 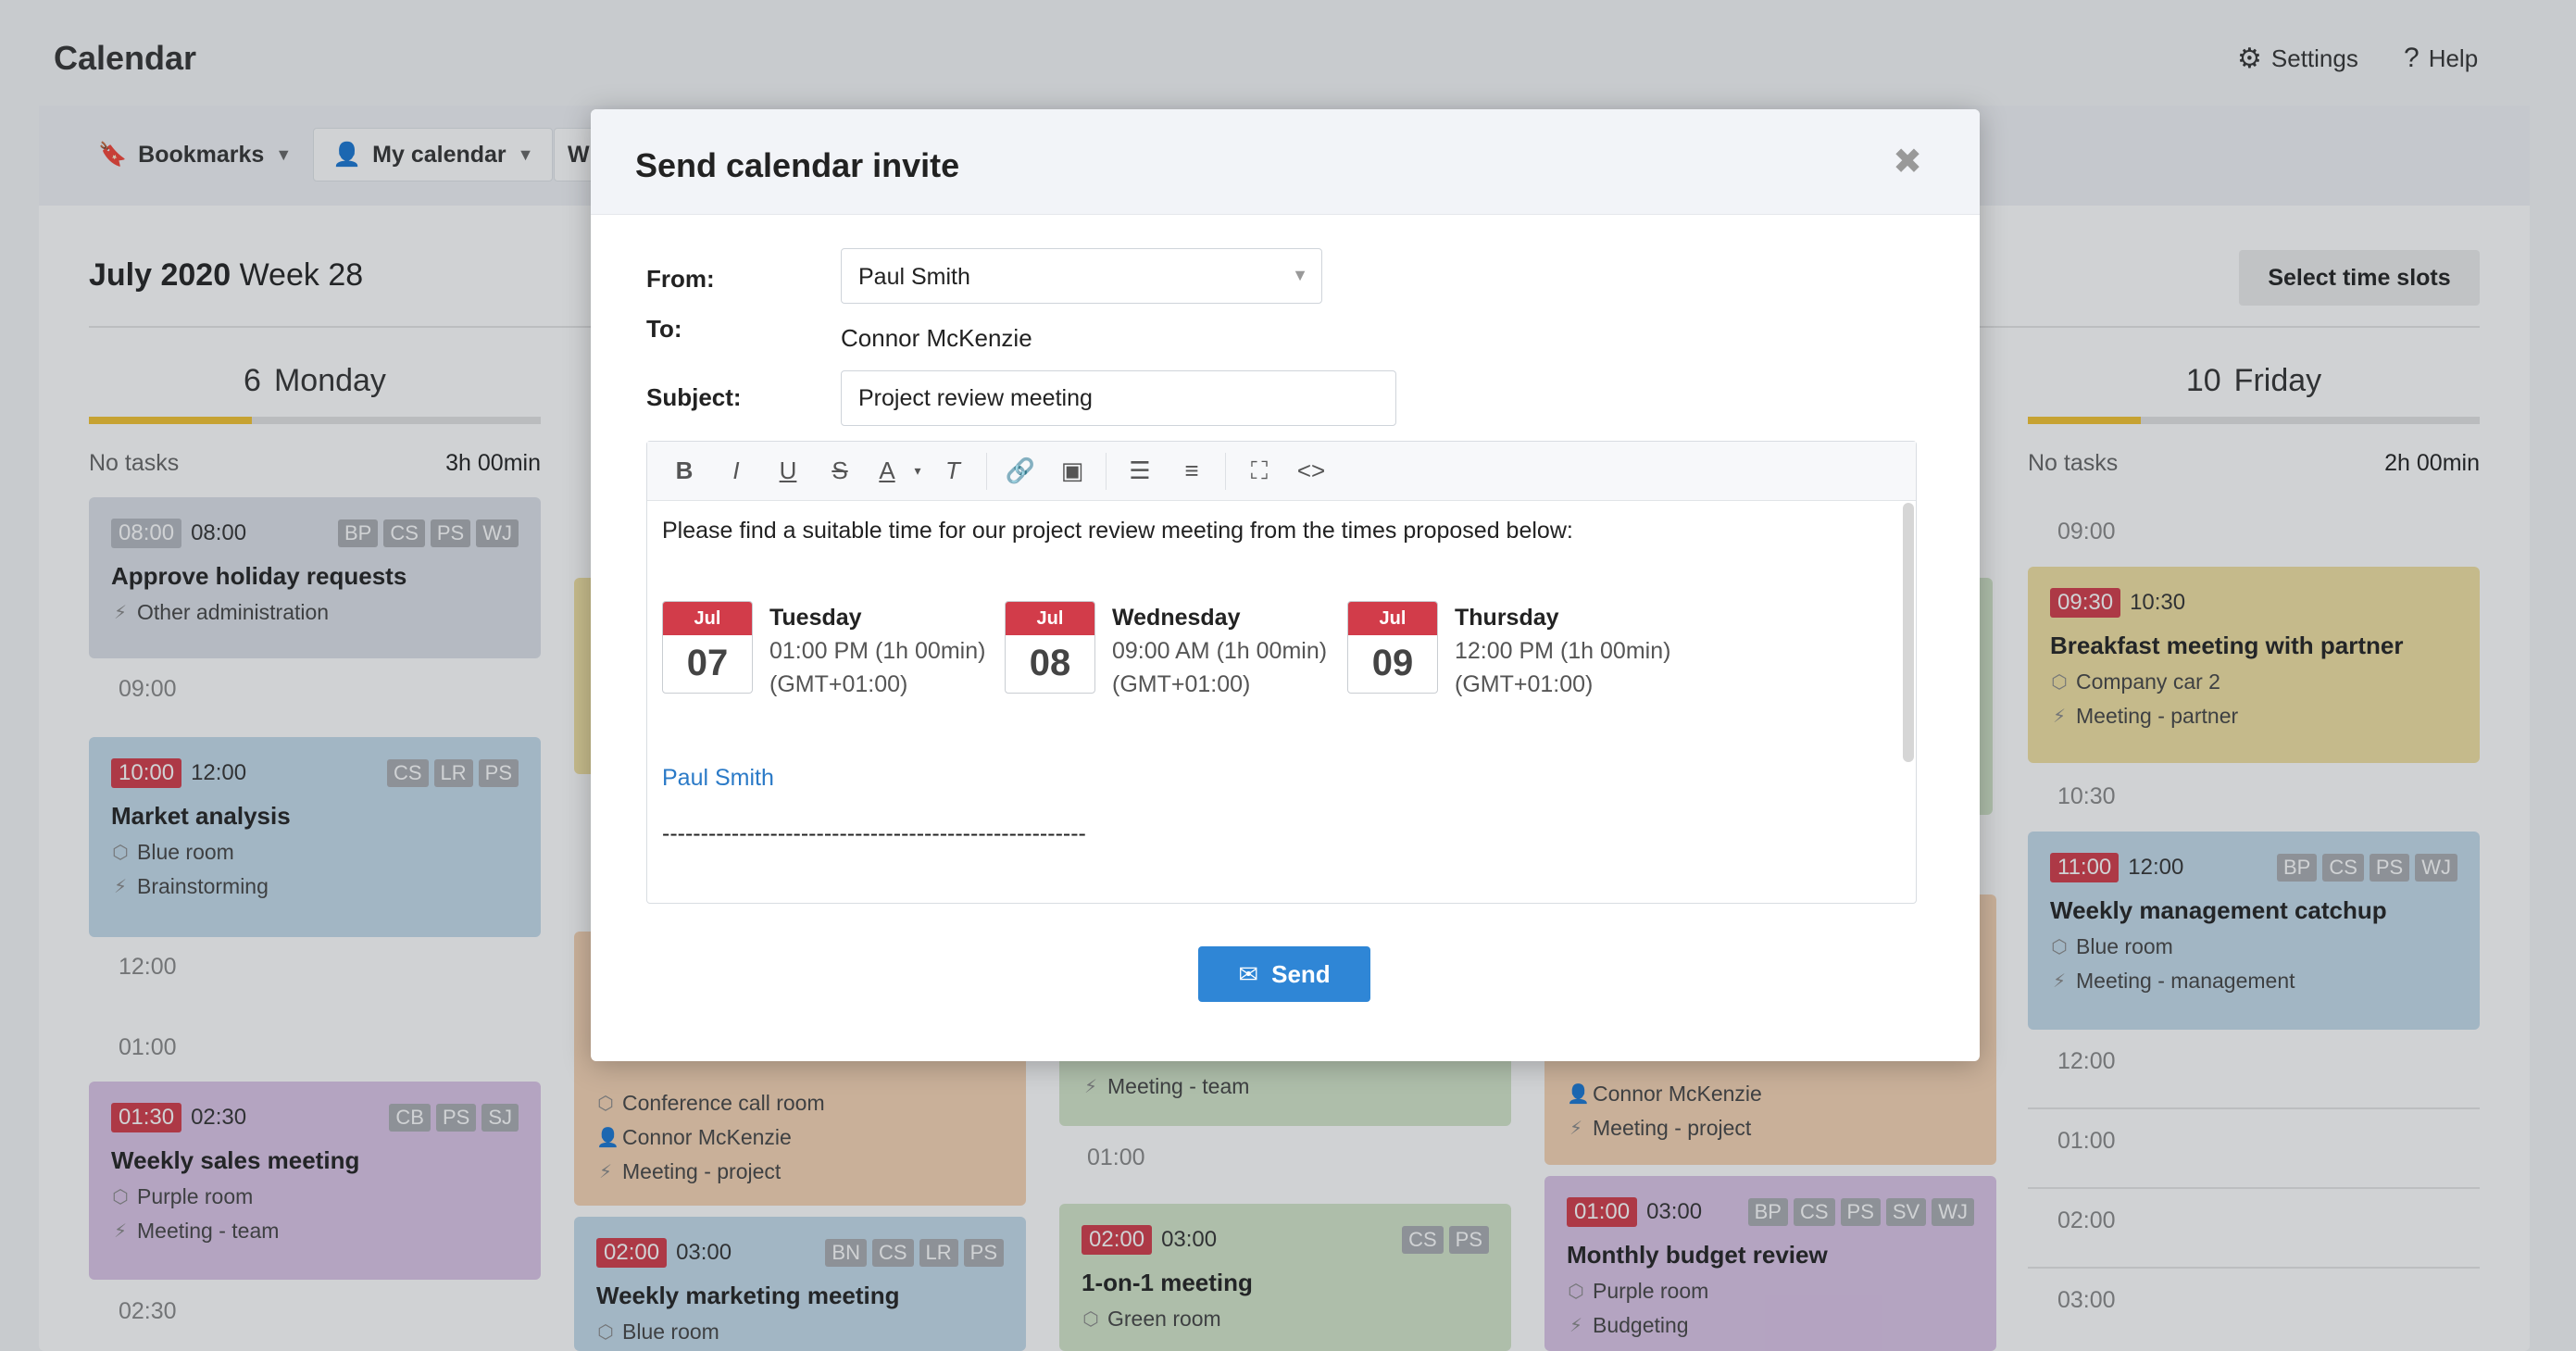 What do you see at coordinates (1118, 398) in the screenshot?
I see `subject-input` at bounding box center [1118, 398].